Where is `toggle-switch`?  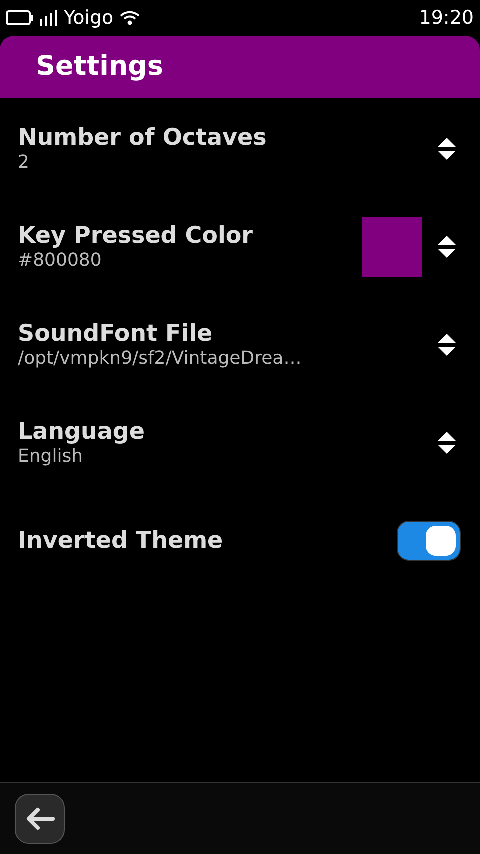
toggle-switch is located at coordinates (429, 541).